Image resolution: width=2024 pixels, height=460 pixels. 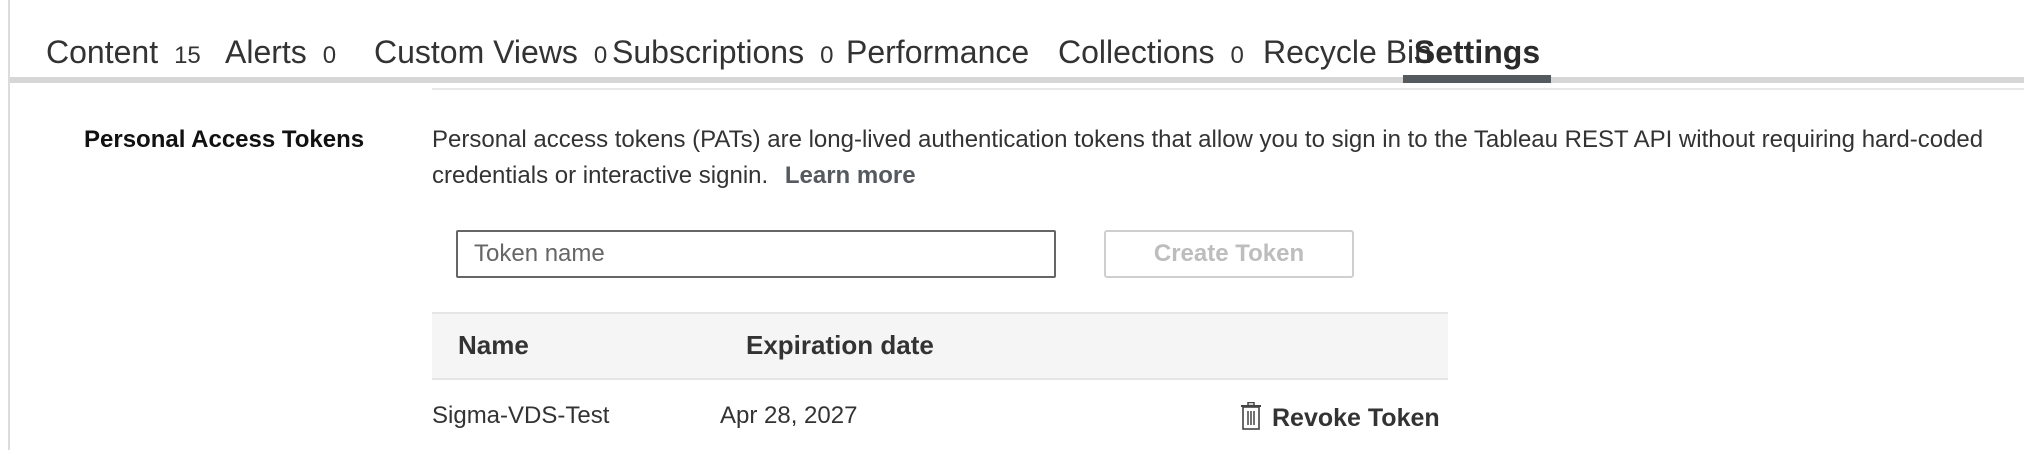 What do you see at coordinates (493, 345) in the screenshot?
I see `column-header-name: Name` at bounding box center [493, 345].